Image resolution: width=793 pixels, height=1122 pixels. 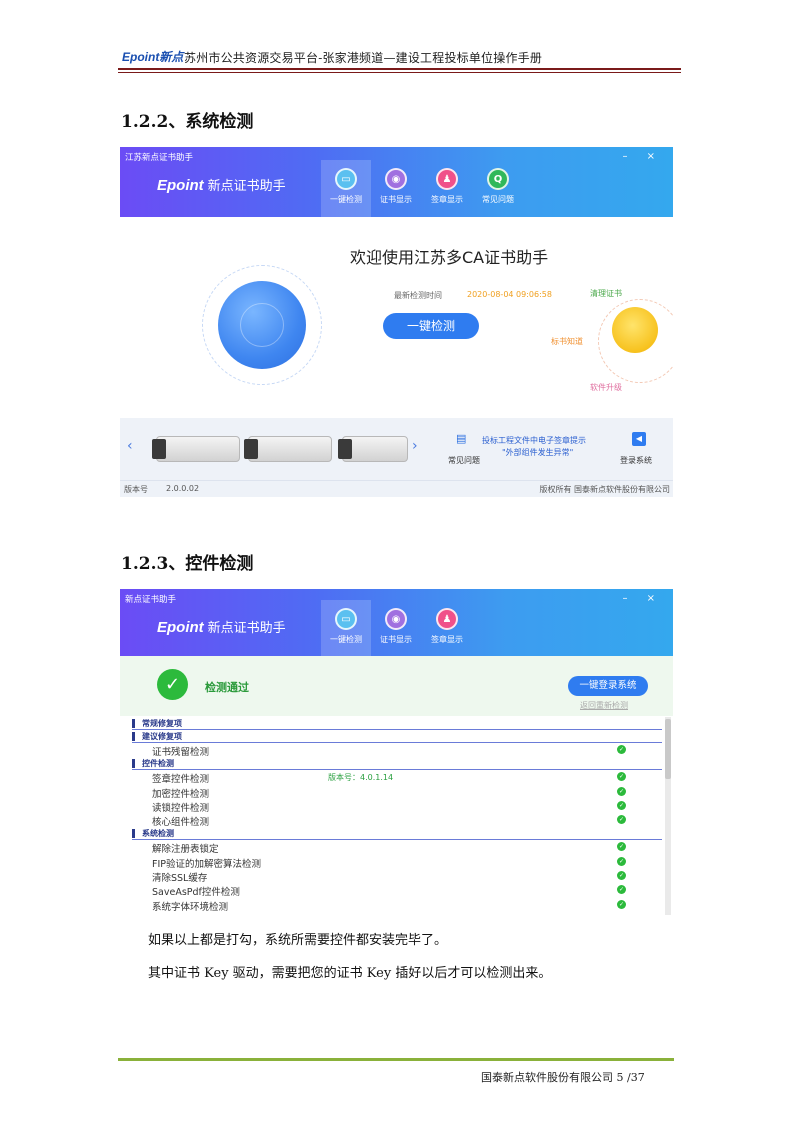 I want to click on notice-line1: 投标工程文件中电子签章提示, so click(x=534, y=440).